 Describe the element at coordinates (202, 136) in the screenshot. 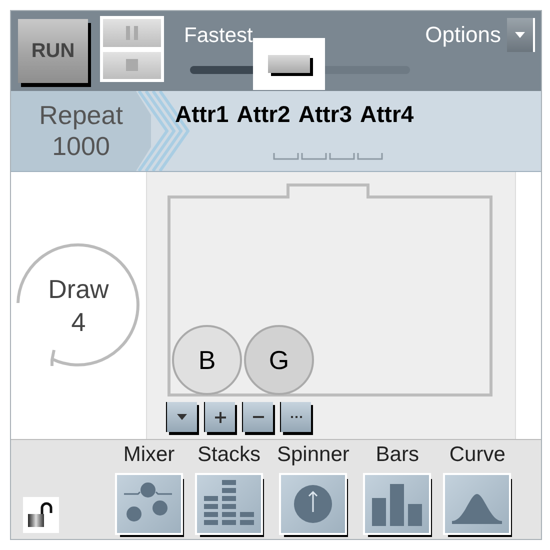

I see `attribute-label: Attr1` at that location.